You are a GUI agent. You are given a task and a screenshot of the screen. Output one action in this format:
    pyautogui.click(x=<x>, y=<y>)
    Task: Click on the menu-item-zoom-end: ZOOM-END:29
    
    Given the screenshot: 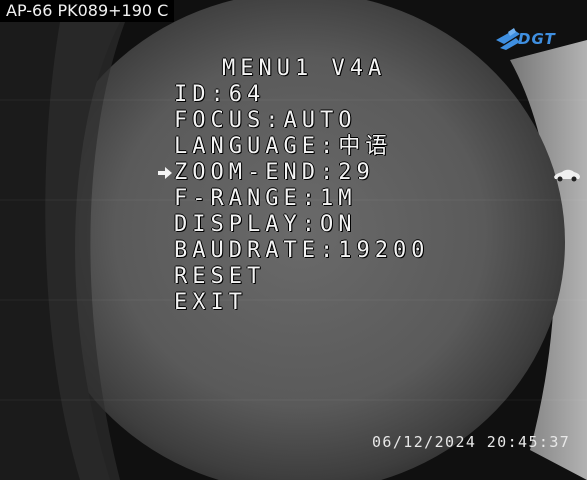 What is the action you would take?
    pyautogui.click(x=301, y=173)
    